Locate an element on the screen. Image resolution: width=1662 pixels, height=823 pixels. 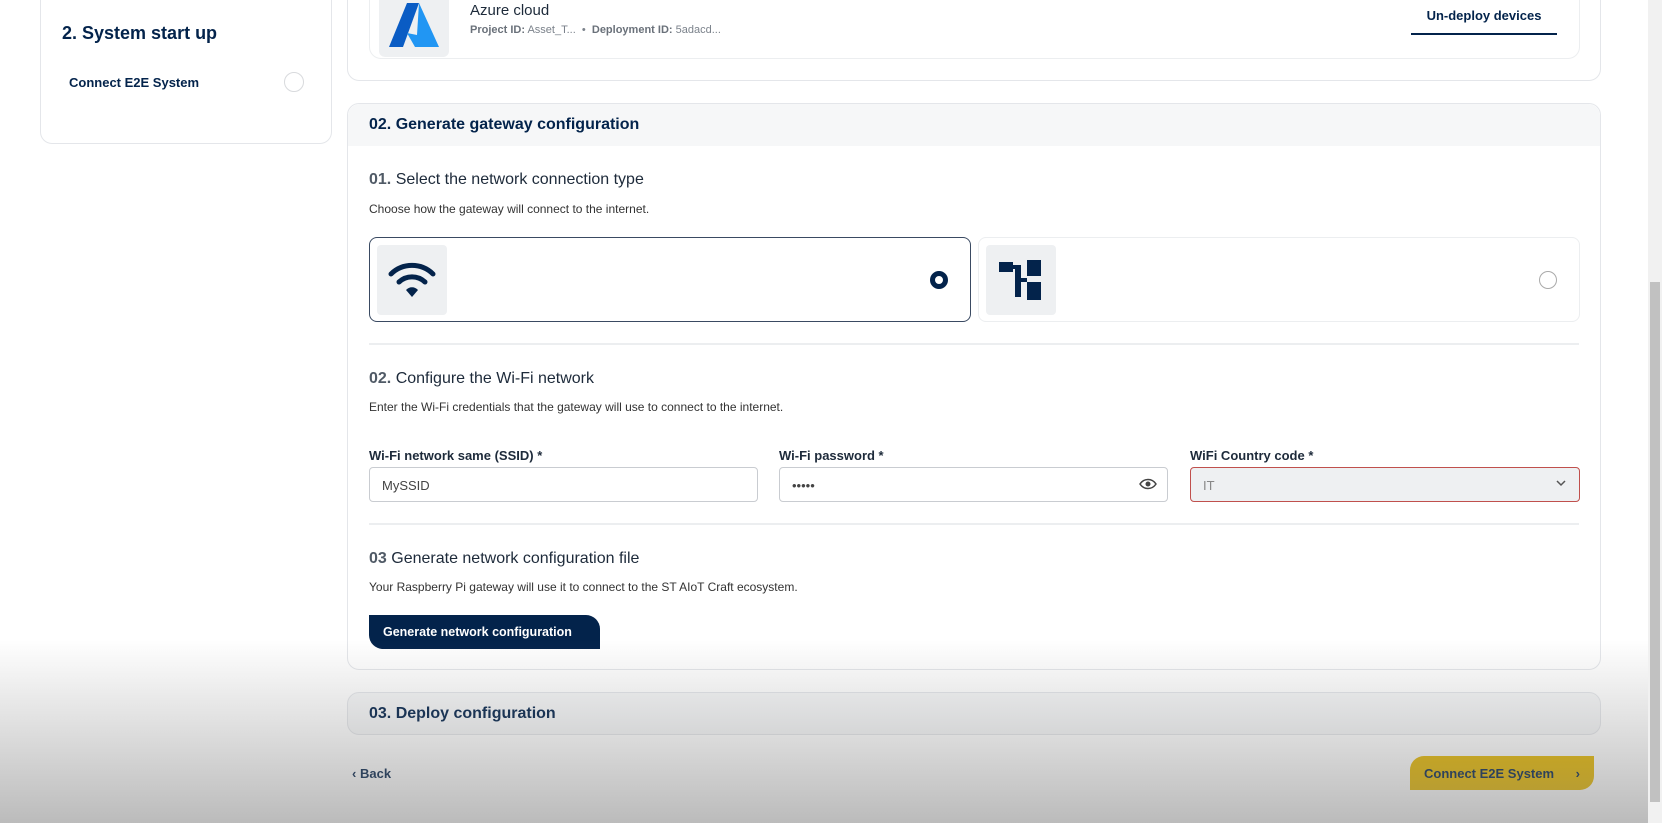
ethernet-icon is located at coordinates (1021, 280).